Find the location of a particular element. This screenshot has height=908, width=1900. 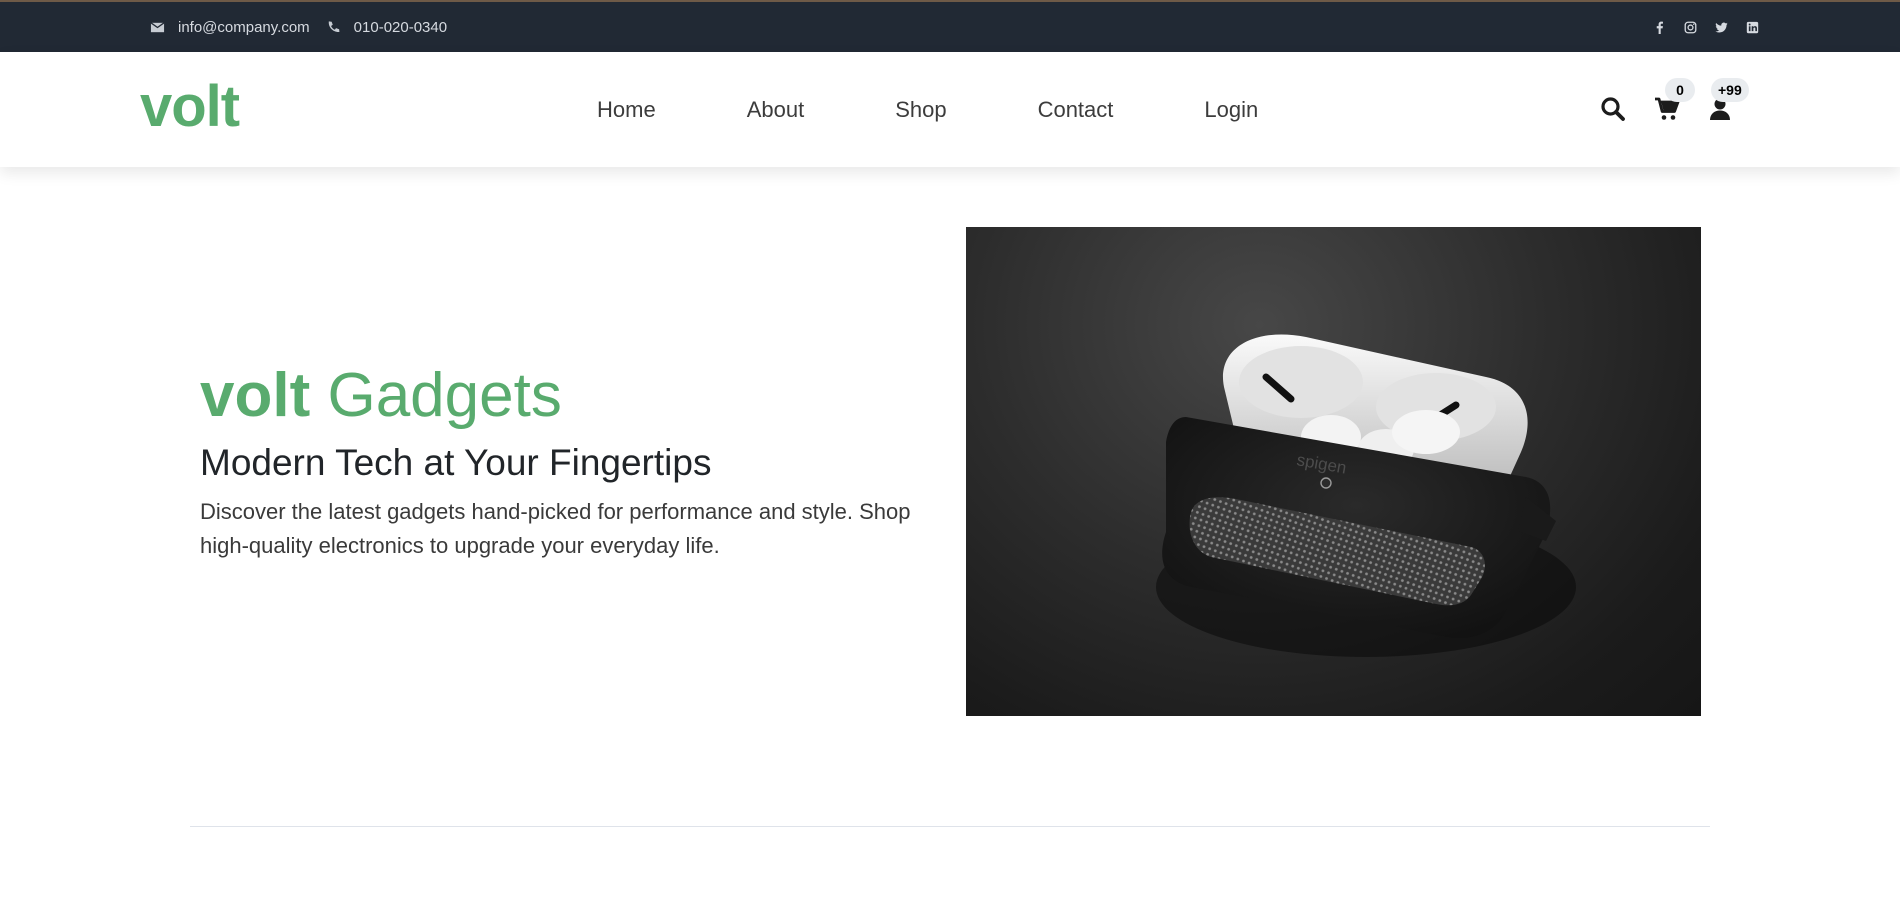

nav-about: About is located at coordinates (776, 110).